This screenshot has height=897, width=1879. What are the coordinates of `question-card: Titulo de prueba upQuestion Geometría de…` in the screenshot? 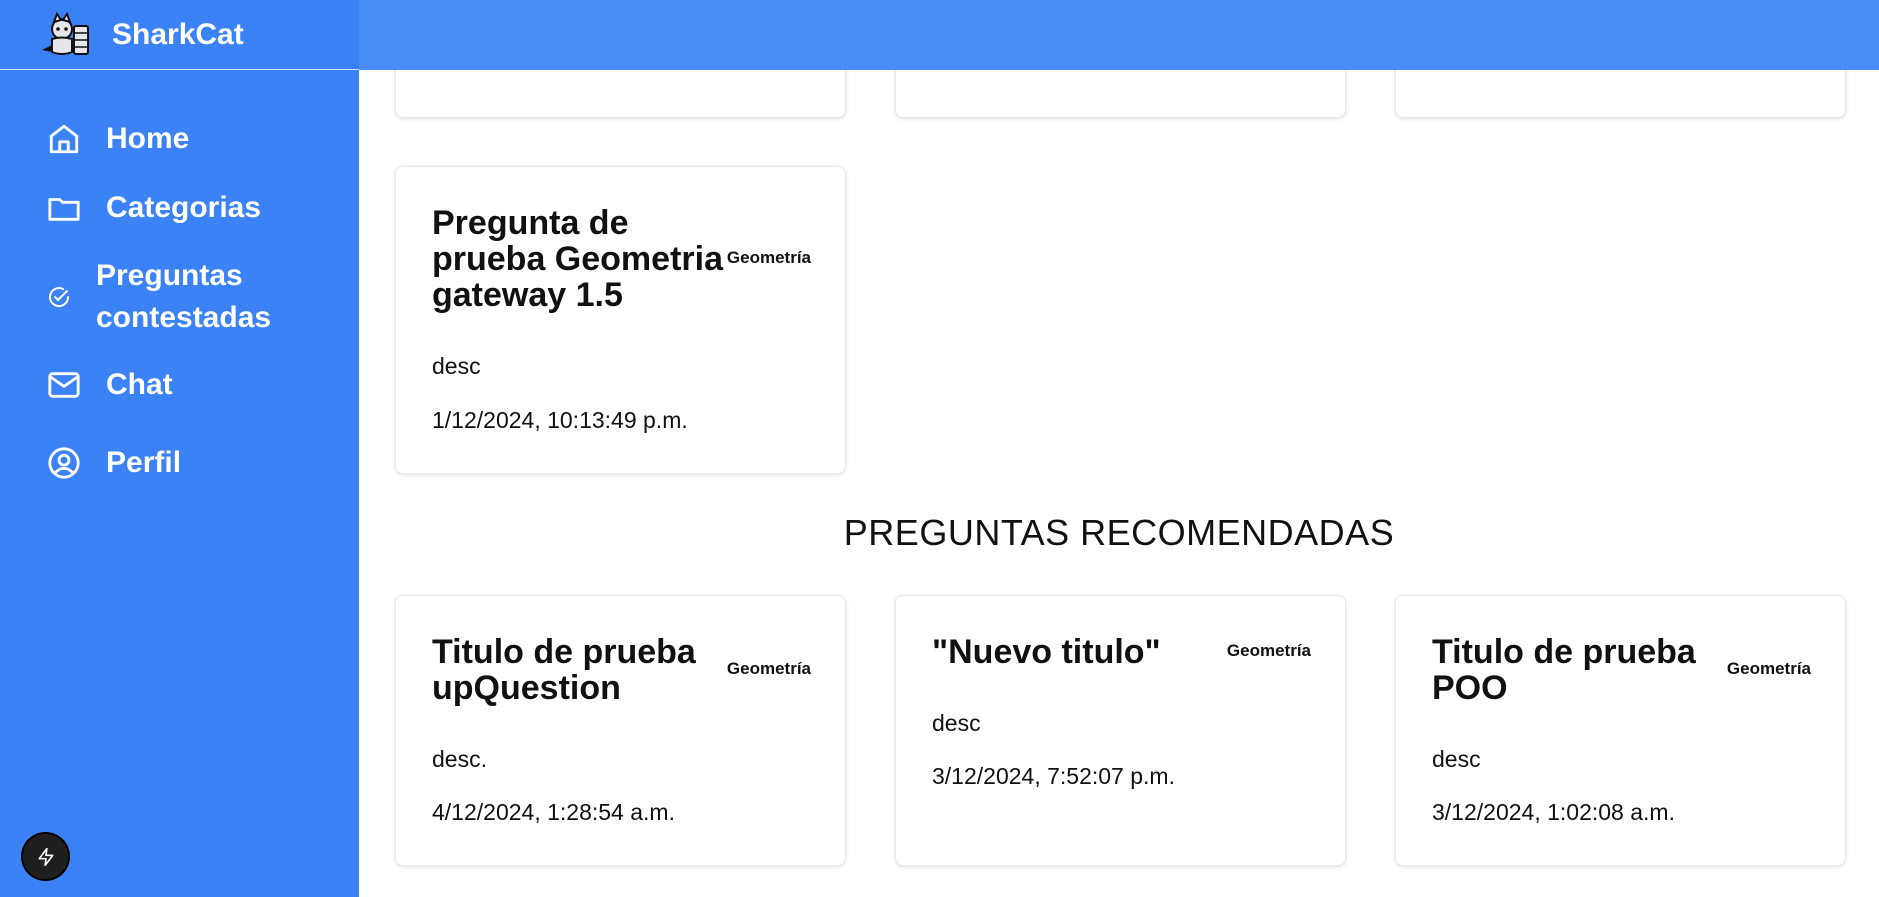 It's located at (620, 730).